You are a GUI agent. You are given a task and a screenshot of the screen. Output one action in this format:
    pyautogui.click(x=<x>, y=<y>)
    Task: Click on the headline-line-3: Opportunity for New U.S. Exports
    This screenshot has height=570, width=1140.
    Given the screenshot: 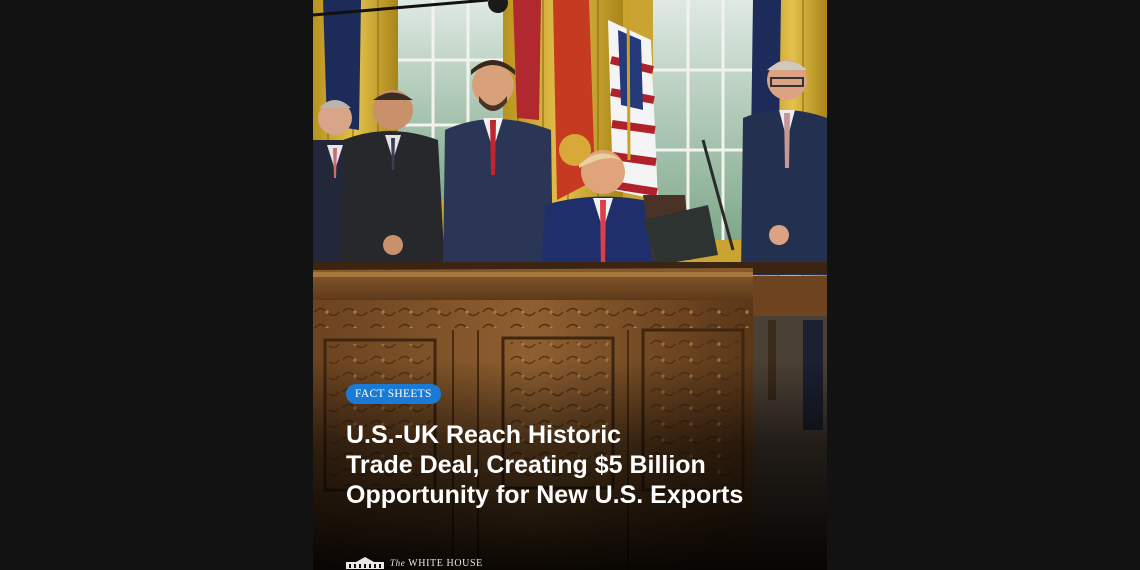 What is the action you would take?
    pyautogui.click(x=545, y=495)
    